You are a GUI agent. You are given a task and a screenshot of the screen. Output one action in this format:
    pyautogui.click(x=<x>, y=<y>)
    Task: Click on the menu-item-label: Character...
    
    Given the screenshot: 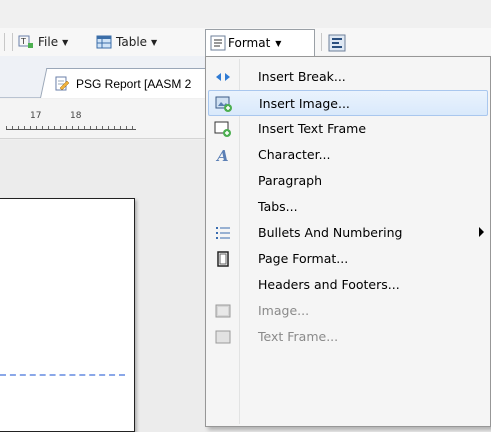 What is the action you would take?
    pyautogui.click(x=294, y=154)
    